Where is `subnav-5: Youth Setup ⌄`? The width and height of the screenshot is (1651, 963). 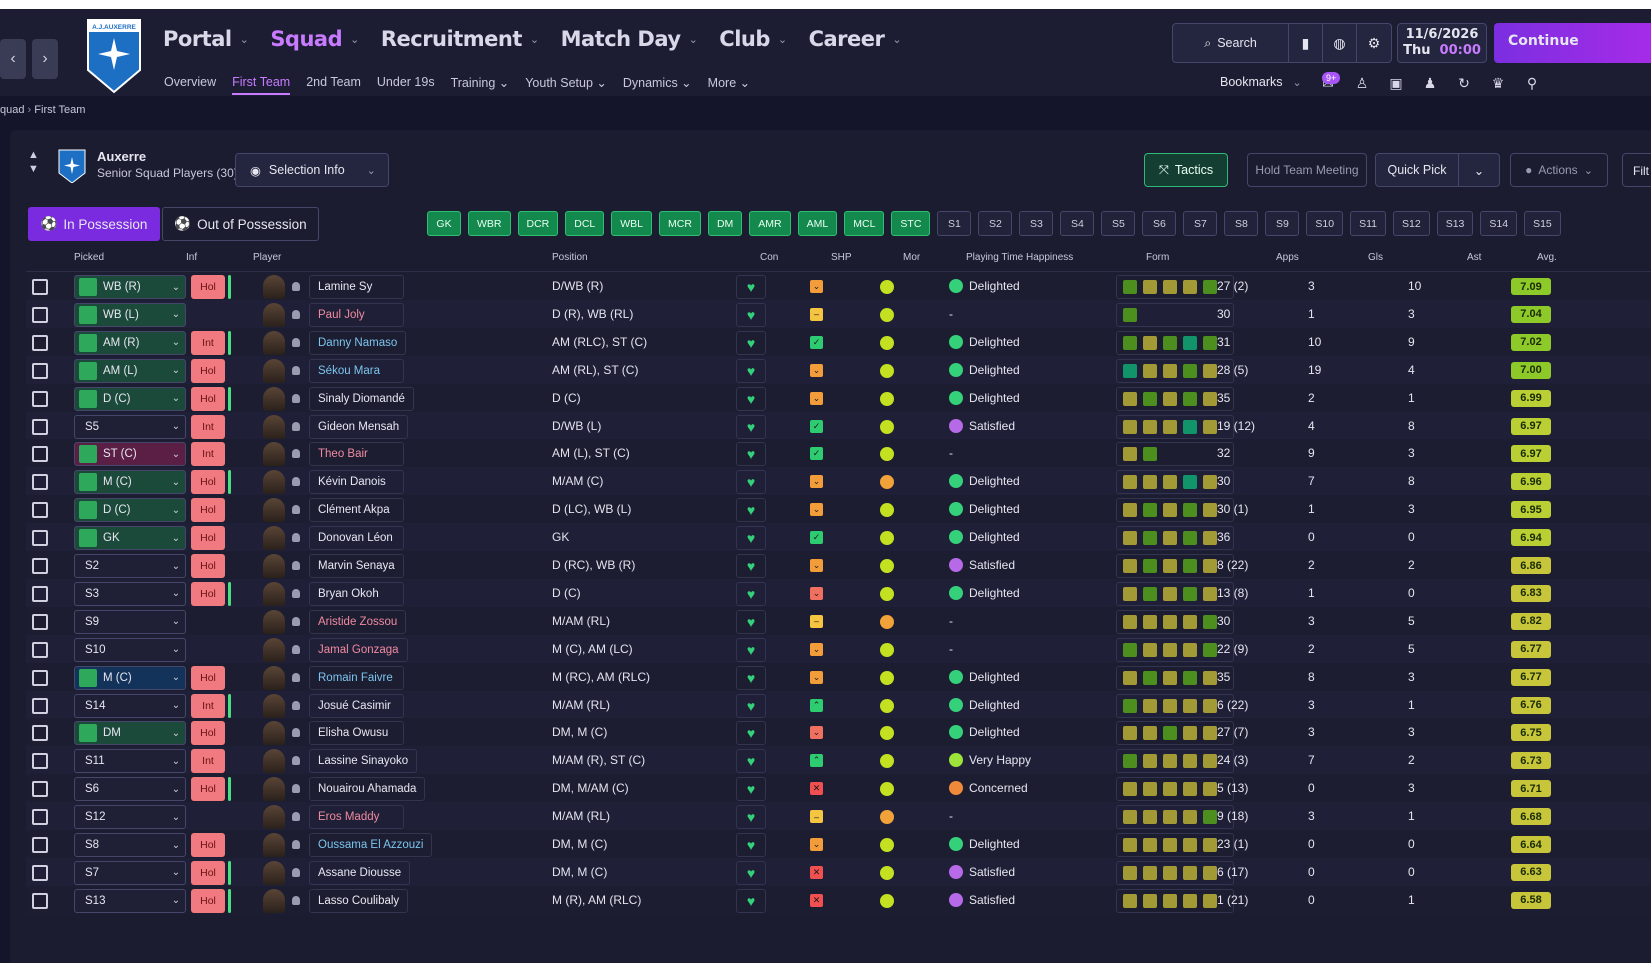 subnav-5: Youth Setup ⌄ is located at coordinates (566, 85).